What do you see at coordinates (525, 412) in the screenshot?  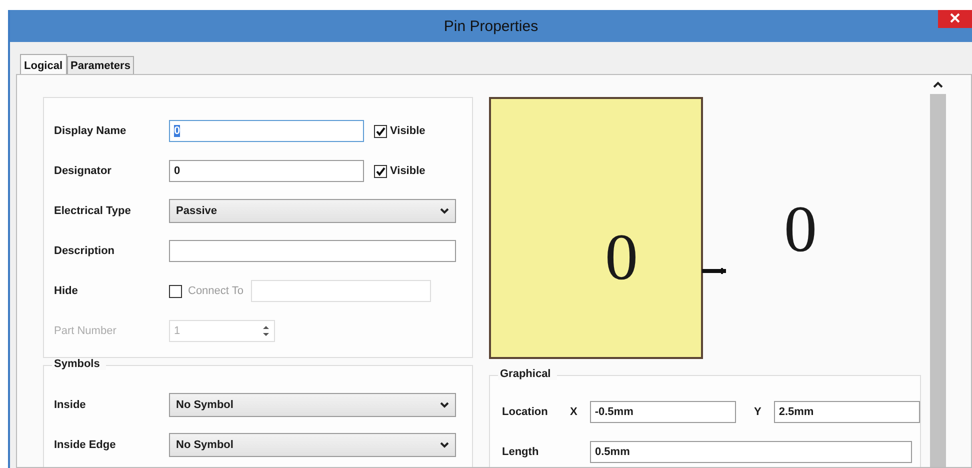 I see `field-label: Location` at bounding box center [525, 412].